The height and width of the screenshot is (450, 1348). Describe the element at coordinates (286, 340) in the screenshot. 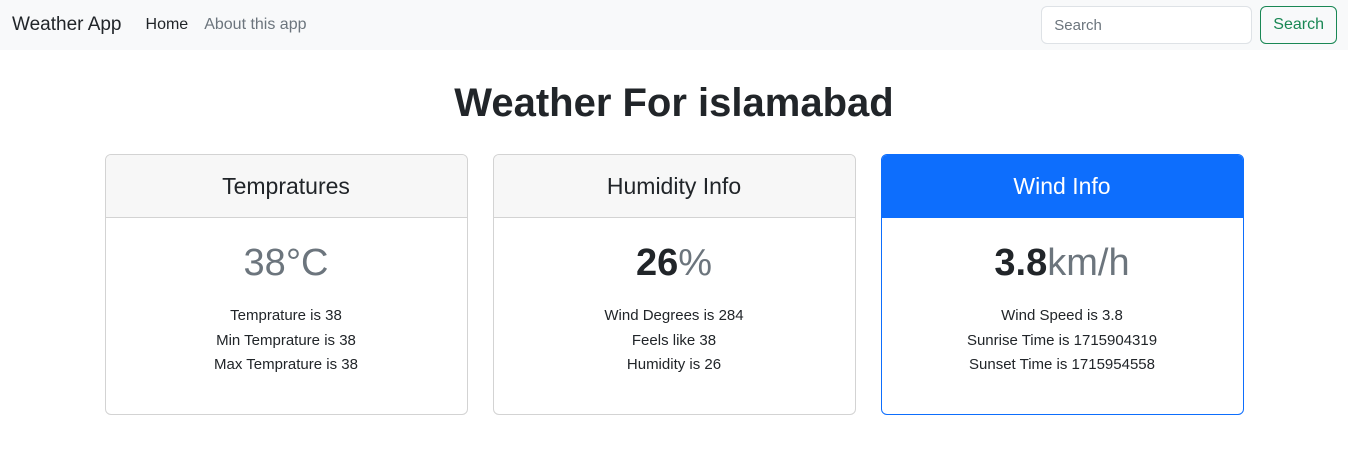

I see `min-temperature-line: Min Temprature is 38` at that location.